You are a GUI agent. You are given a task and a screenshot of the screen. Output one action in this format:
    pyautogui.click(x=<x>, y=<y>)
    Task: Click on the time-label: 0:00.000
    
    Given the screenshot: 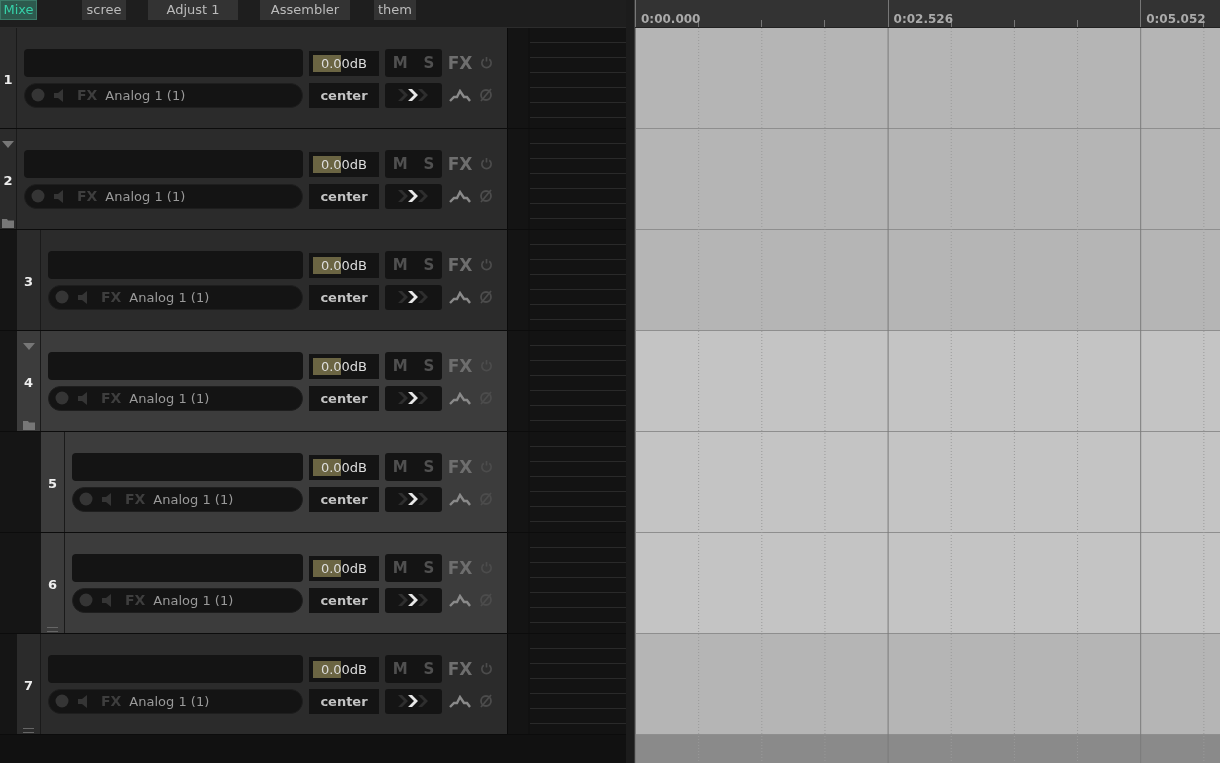 What is the action you would take?
    pyautogui.click(x=671, y=19)
    